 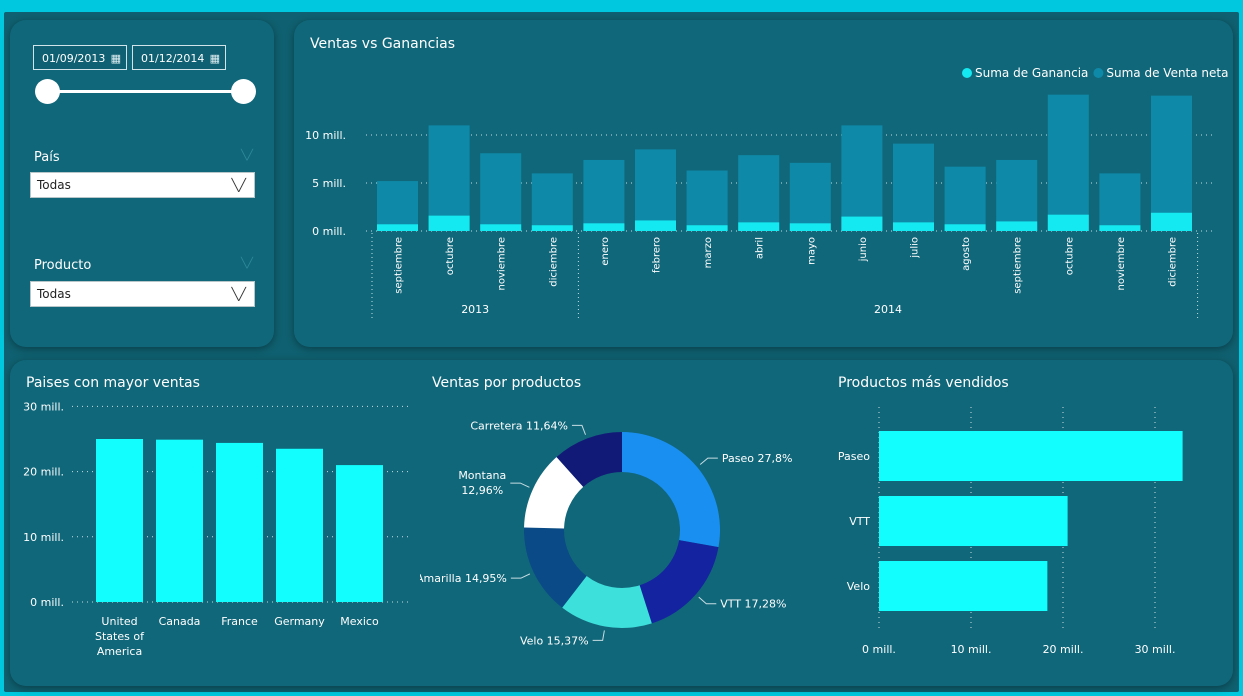 What do you see at coordinates (482, 483) in the screenshot?
I see `slice-label: Montana 12,96%` at bounding box center [482, 483].